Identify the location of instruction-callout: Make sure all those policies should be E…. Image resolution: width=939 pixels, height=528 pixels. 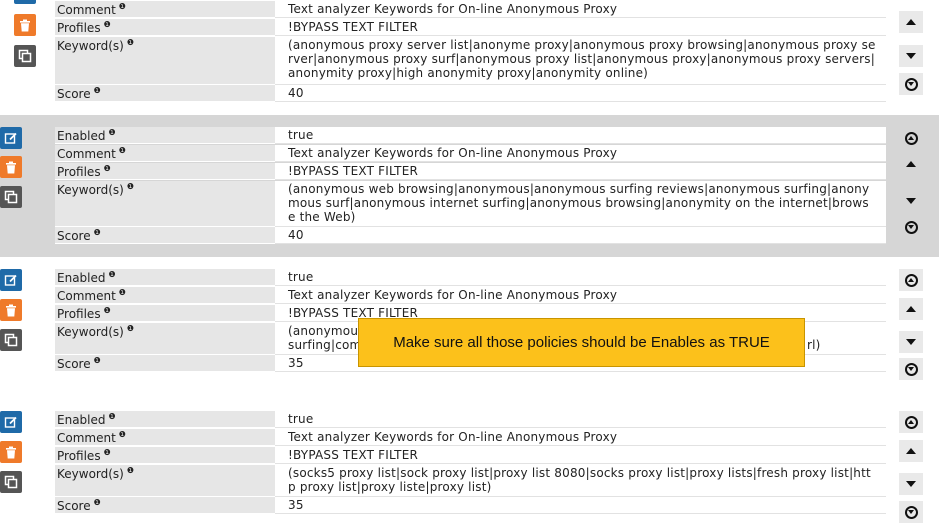
(581, 342).